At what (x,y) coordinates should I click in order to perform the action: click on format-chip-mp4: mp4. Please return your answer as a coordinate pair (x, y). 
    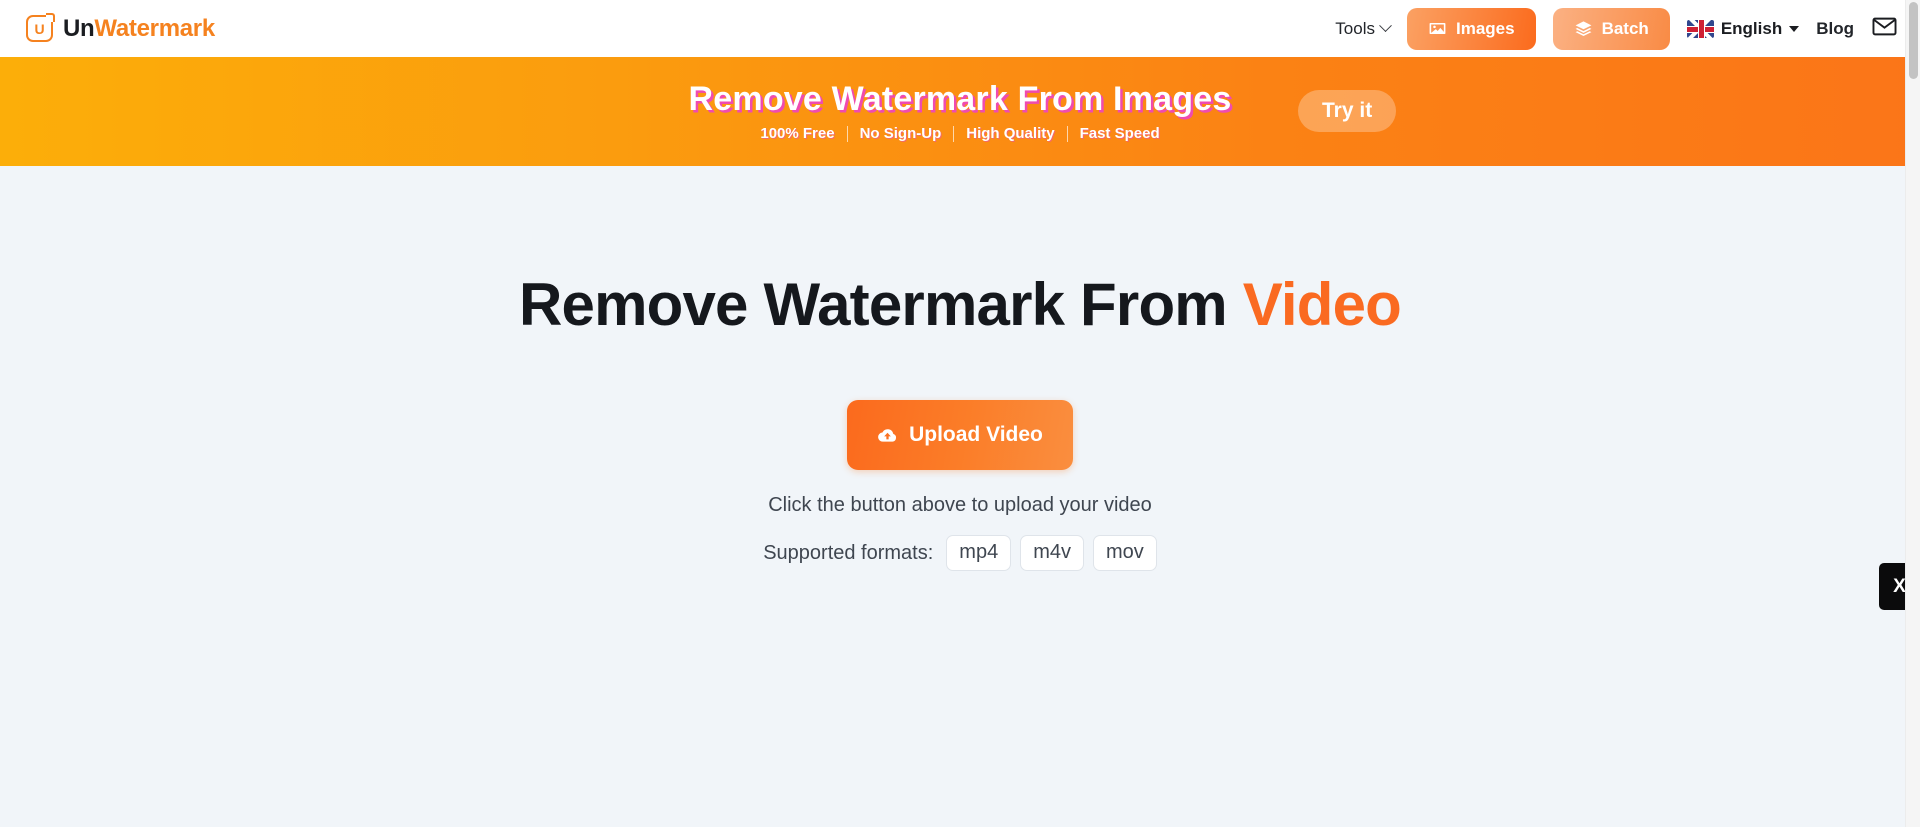
    Looking at the image, I should click on (979, 553).